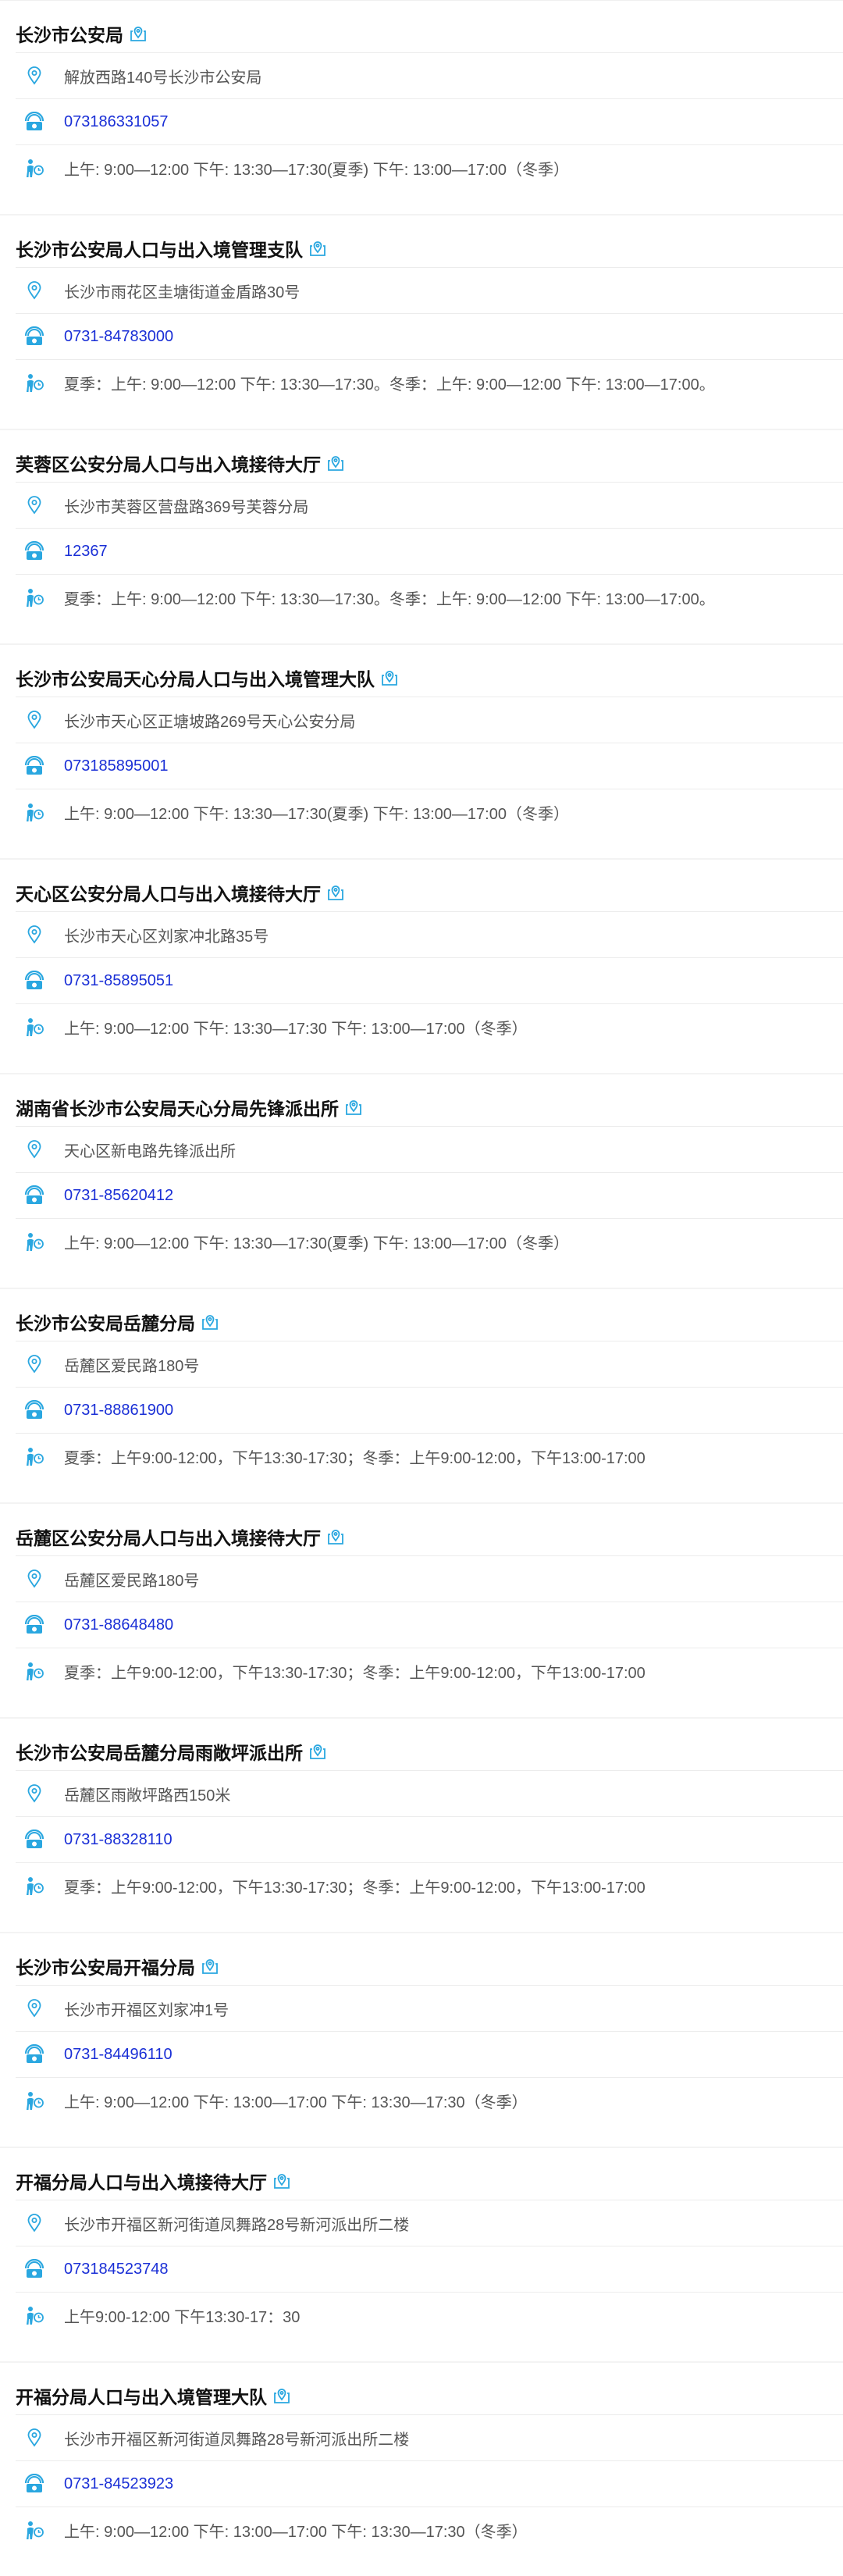 The height and width of the screenshot is (2576, 843). Describe the element at coordinates (421, 248) in the screenshot. I see `office-title-row: 长沙市公安局人口与出入境管理支队` at that location.